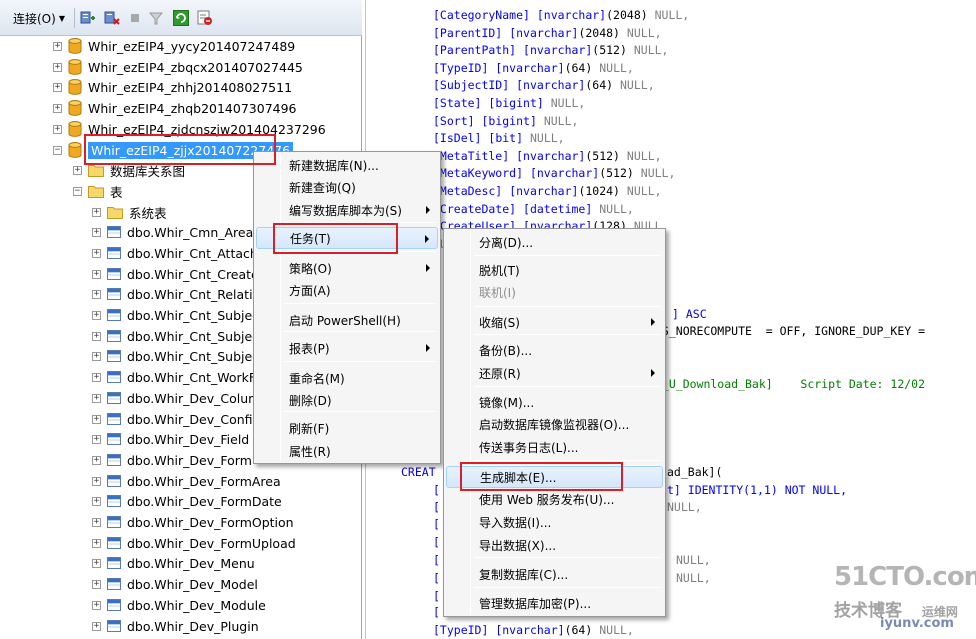  What do you see at coordinates (129, 170) in the screenshot?
I see `tree-node-diagrams-folder: + 数据库关系图` at bounding box center [129, 170].